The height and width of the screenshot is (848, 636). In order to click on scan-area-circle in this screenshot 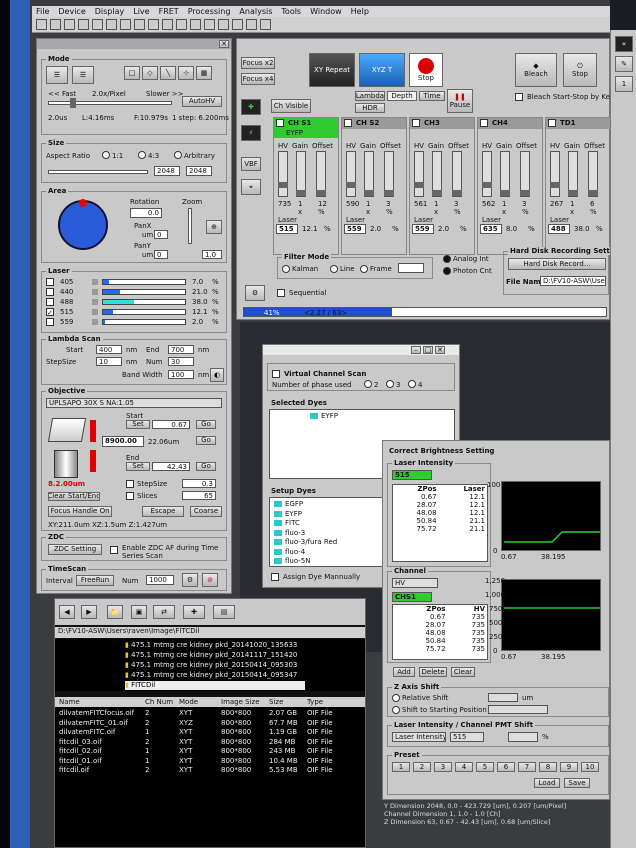, I will do `click(83, 224)`.